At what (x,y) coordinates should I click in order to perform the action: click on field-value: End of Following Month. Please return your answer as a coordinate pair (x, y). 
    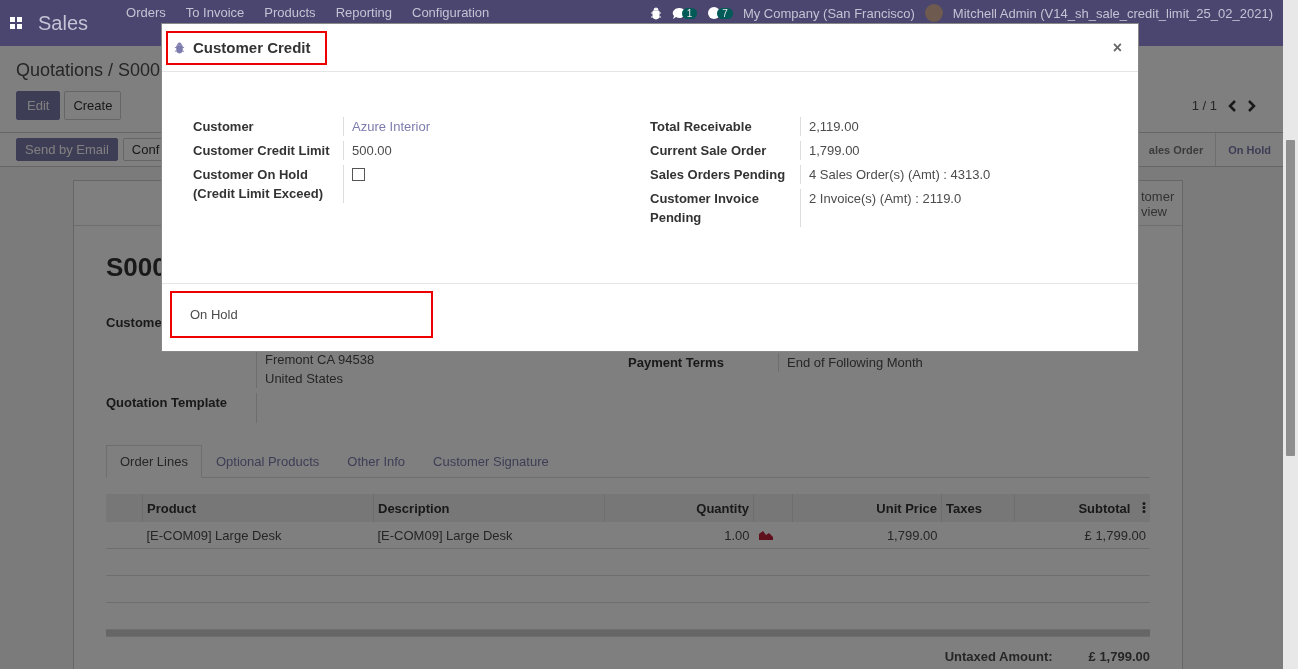
    Looking at the image, I should click on (855, 362).